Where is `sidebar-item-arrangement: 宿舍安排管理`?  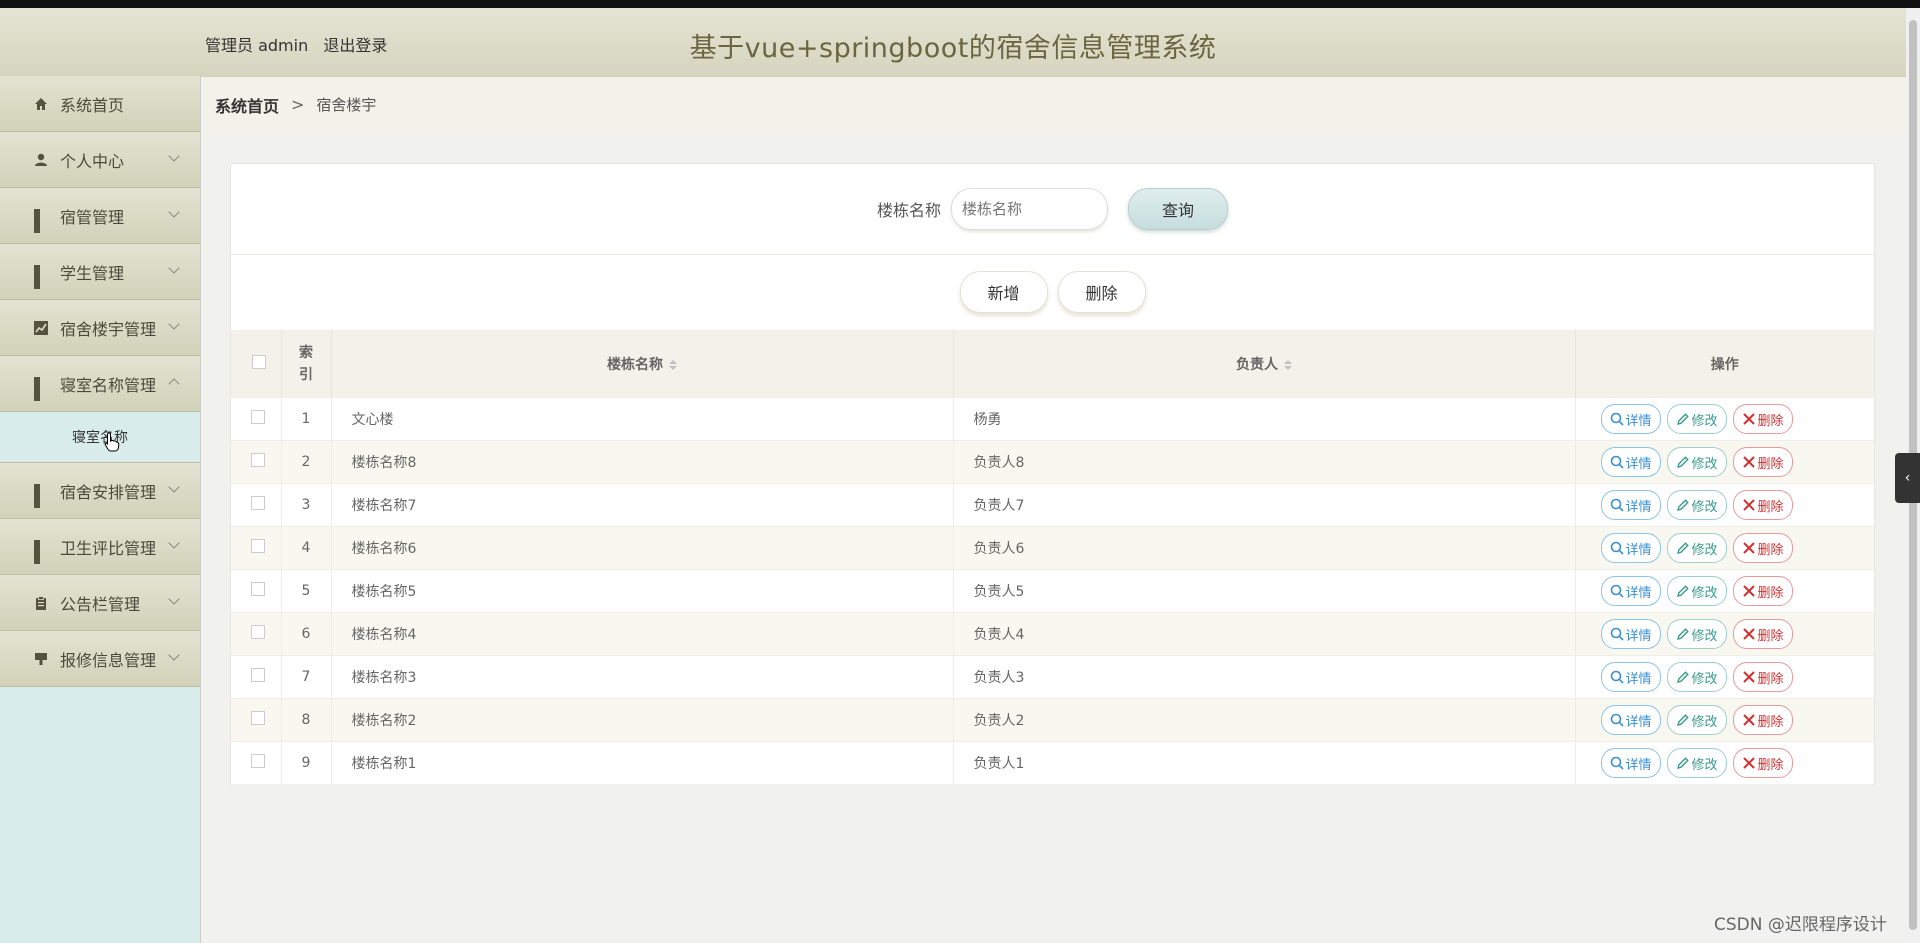 sidebar-item-arrangement: 宿舍安排管理 is located at coordinates (100, 491).